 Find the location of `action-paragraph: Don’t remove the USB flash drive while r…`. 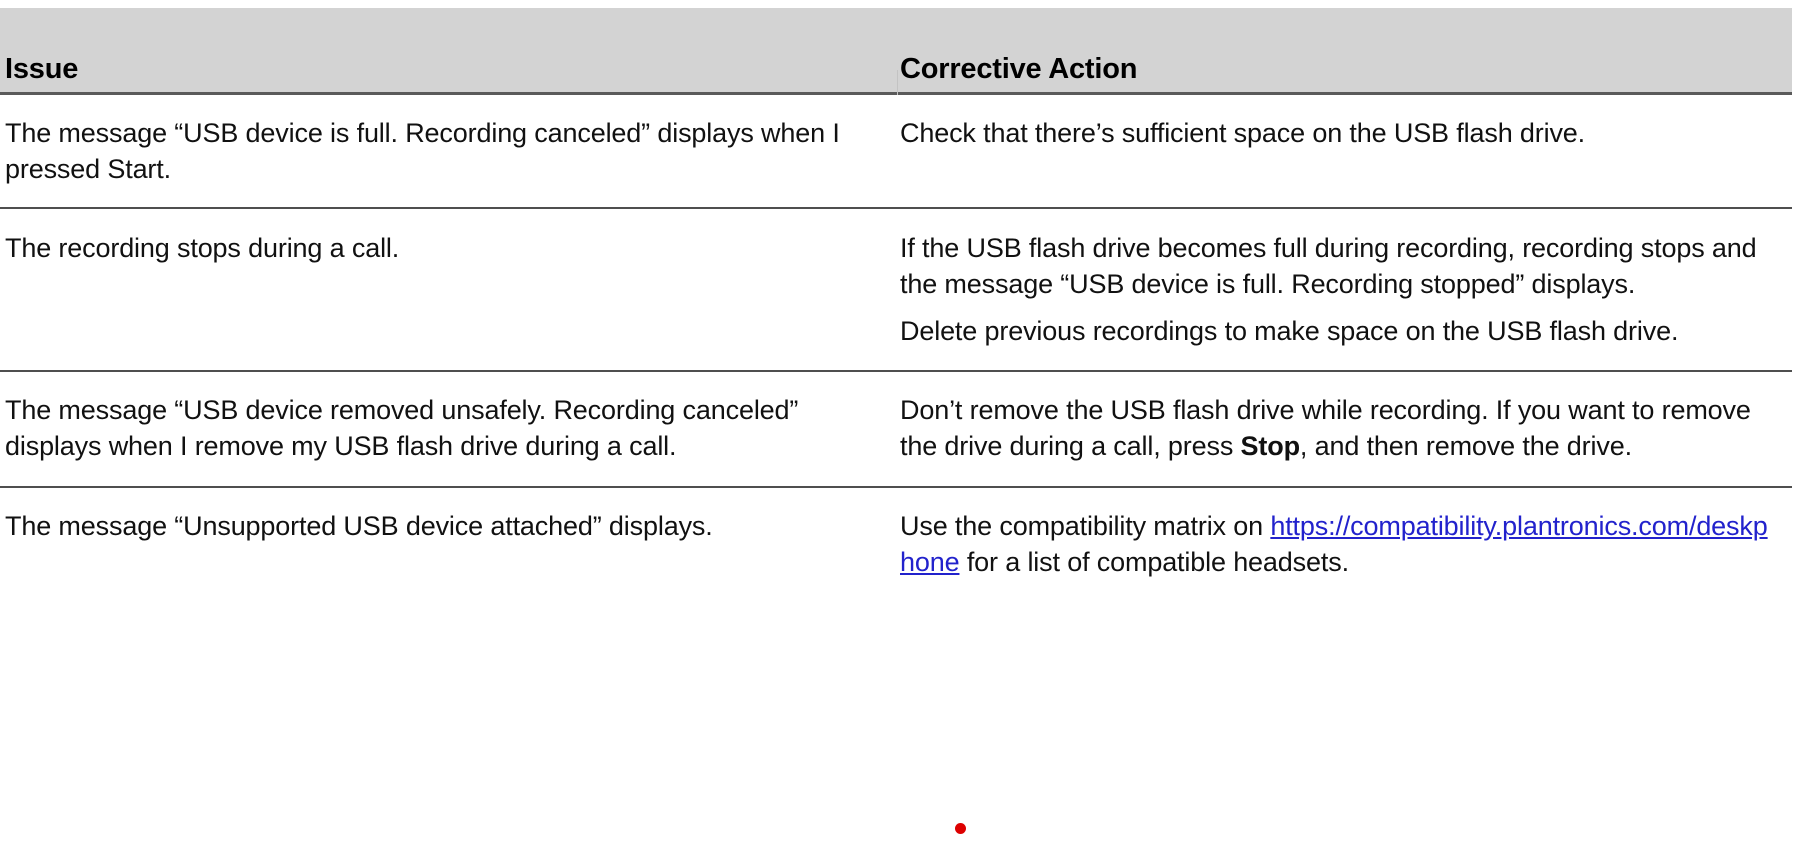

action-paragraph: Don’t remove the USB flash drive while r… is located at coordinates (1336, 428).